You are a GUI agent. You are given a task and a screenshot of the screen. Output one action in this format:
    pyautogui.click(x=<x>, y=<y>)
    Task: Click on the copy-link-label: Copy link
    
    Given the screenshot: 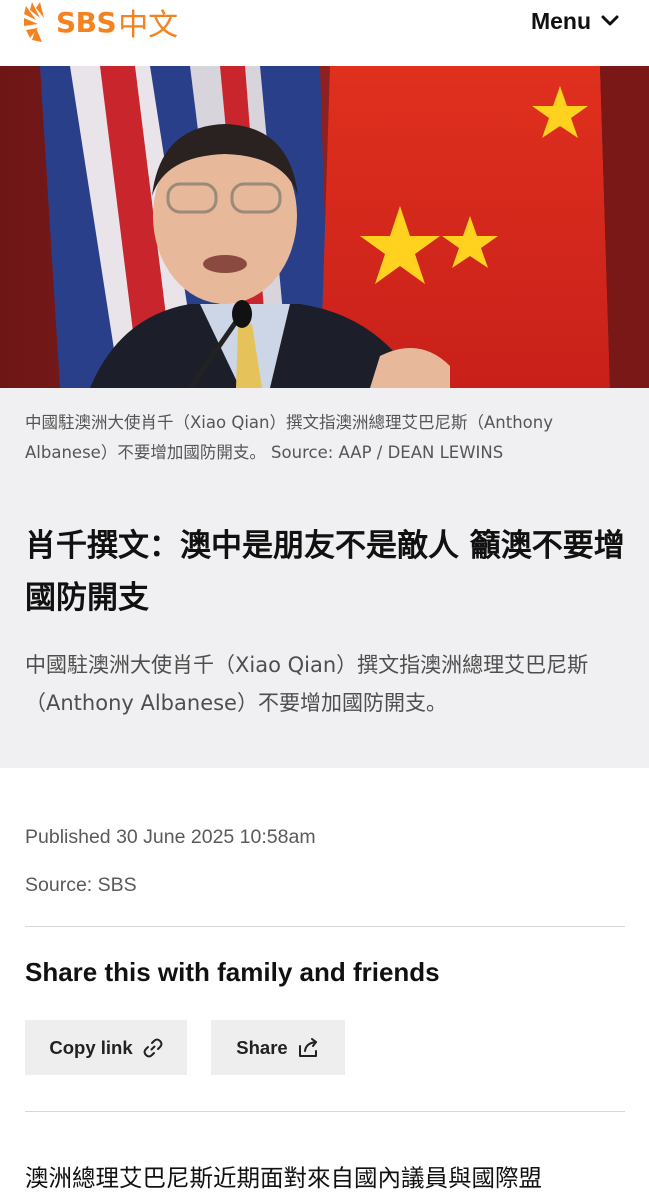 What is the action you would take?
    pyautogui.click(x=91, y=1047)
    